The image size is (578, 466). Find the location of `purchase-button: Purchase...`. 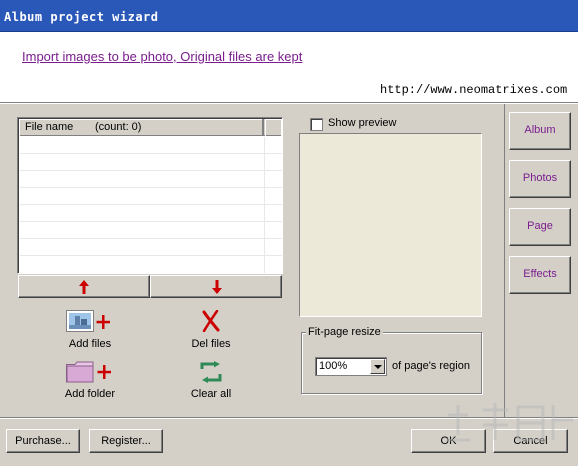

purchase-button: Purchase... is located at coordinates (43, 441).